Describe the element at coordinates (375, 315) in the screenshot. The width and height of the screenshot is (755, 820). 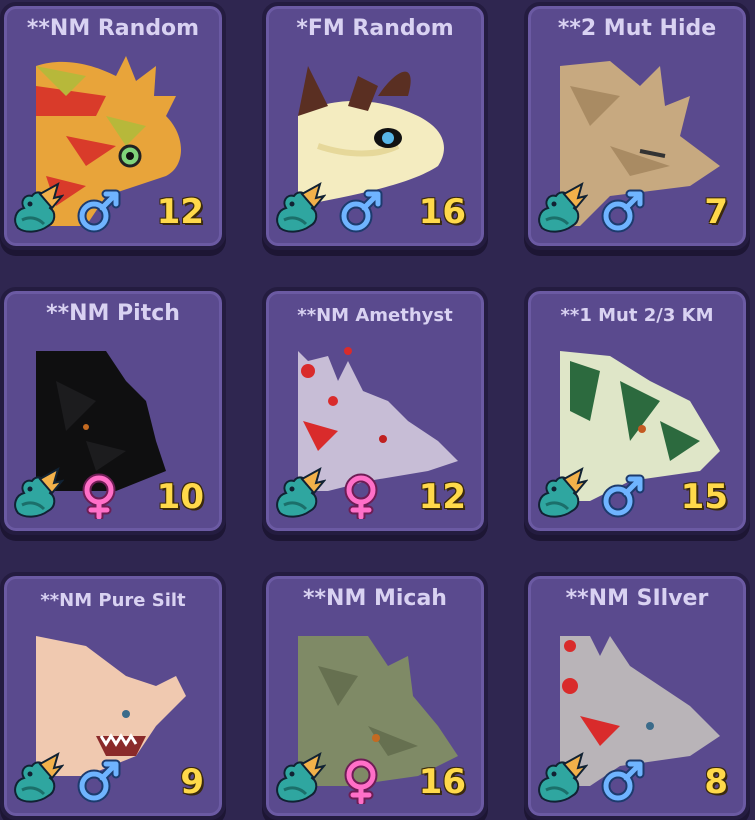
I see `dragon-name: **NM Amethyst` at that location.